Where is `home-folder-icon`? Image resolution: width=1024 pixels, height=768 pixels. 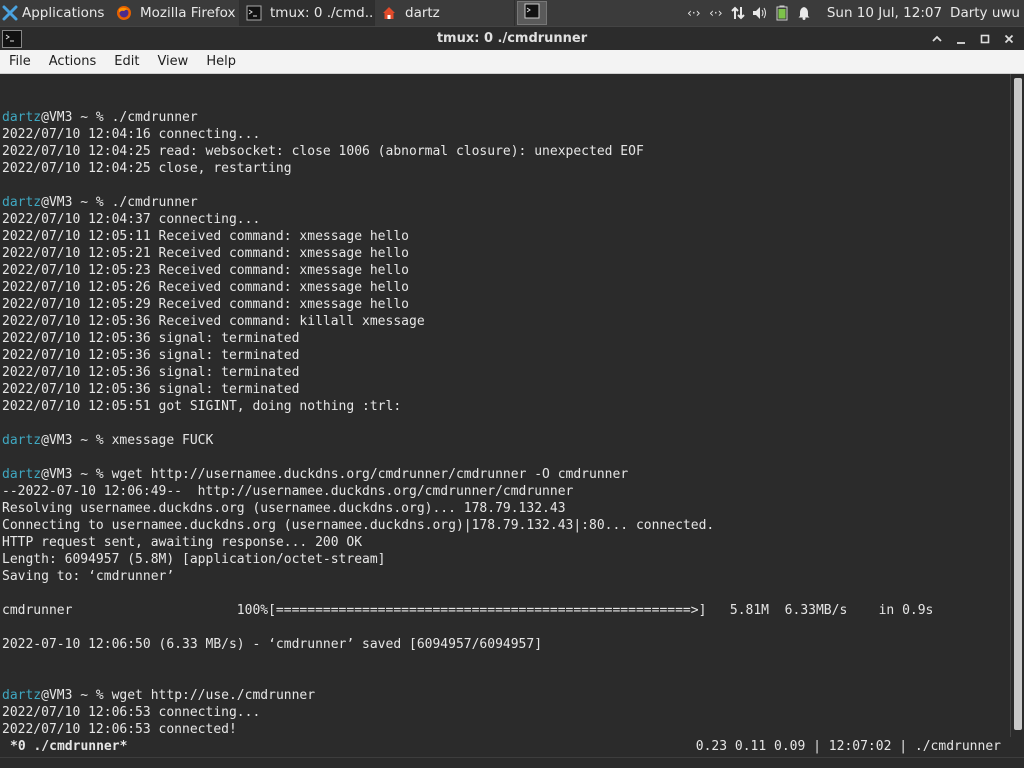
home-folder-icon is located at coordinates (389, 13).